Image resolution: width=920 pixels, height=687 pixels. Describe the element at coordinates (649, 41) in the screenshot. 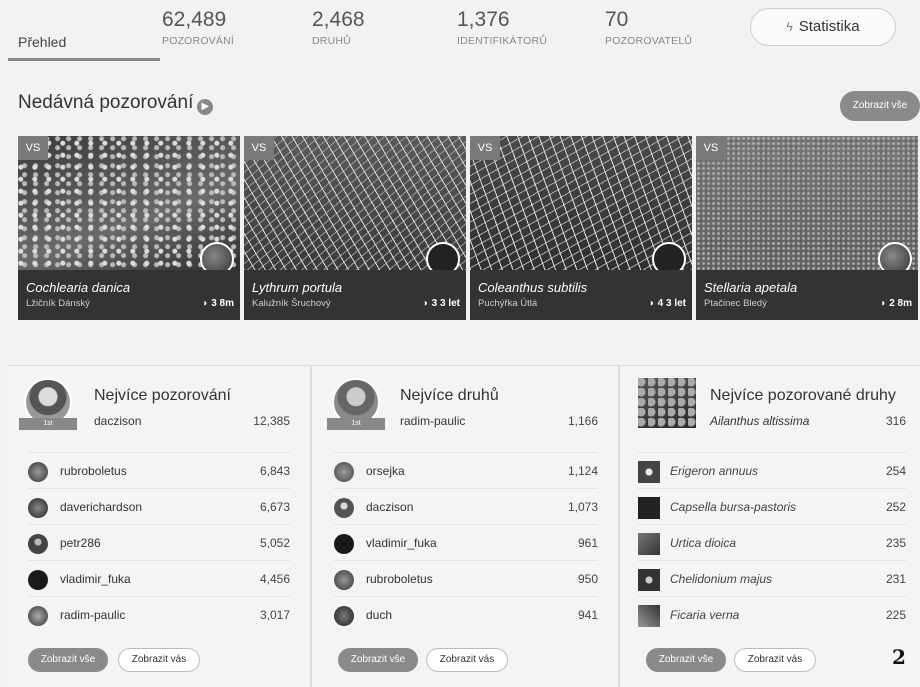

I see `stat-label: POZOROVATELŮ` at that location.